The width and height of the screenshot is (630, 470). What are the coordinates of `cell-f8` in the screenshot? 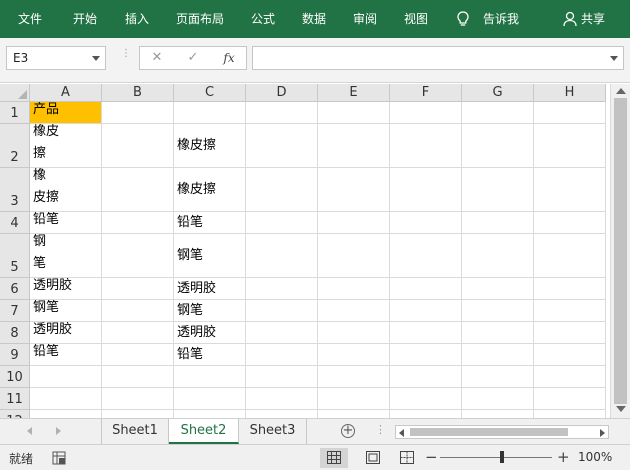 It's located at (426, 333).